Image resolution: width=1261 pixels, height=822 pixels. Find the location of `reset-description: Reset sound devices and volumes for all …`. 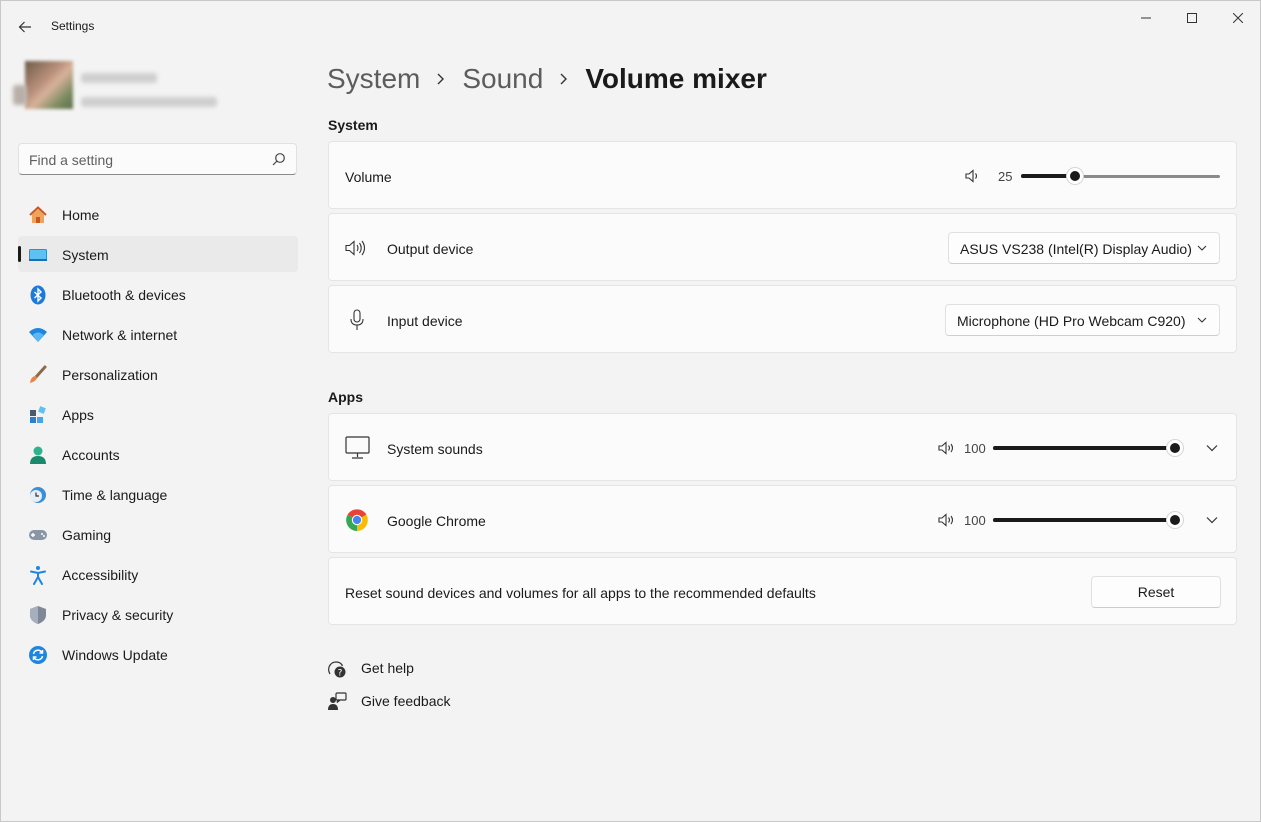

reset-description: Reset sound devices and volumes for all … is located at coordinates (580, 593).